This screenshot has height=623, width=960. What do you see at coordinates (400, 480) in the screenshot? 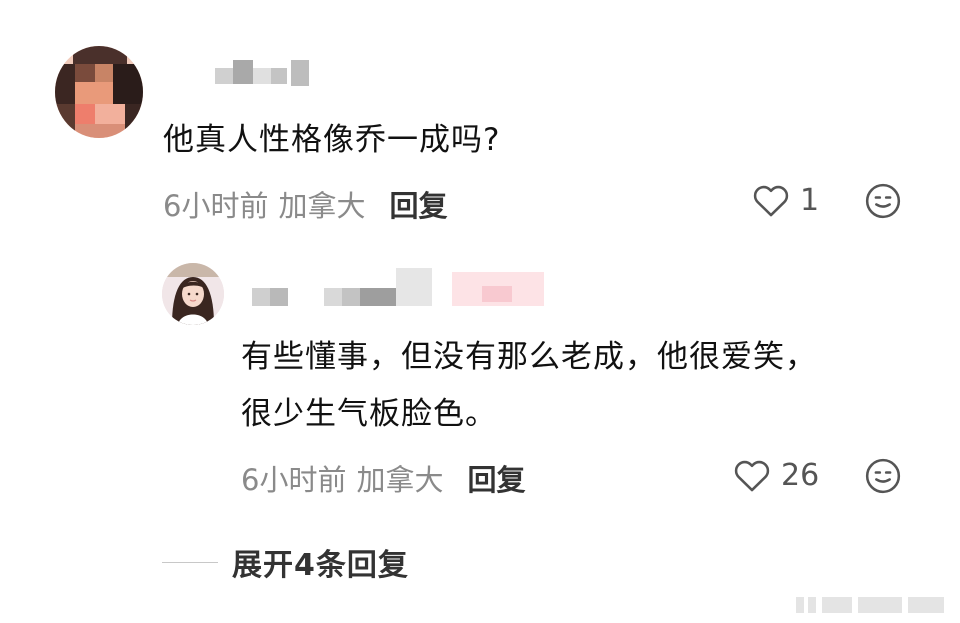
I see `reply-location: 加拿大` at bounding box center [400, 480].